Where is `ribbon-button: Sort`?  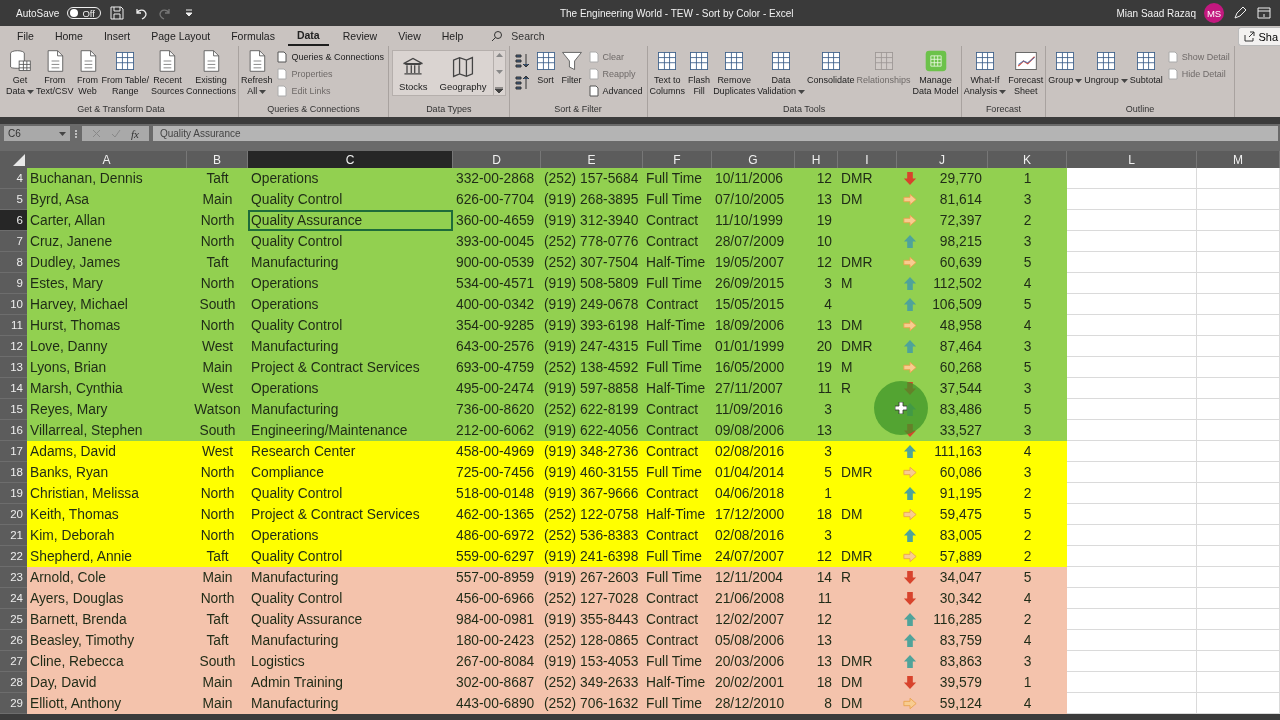
ribbon-button: Sort is located at coordinates (545, 67).